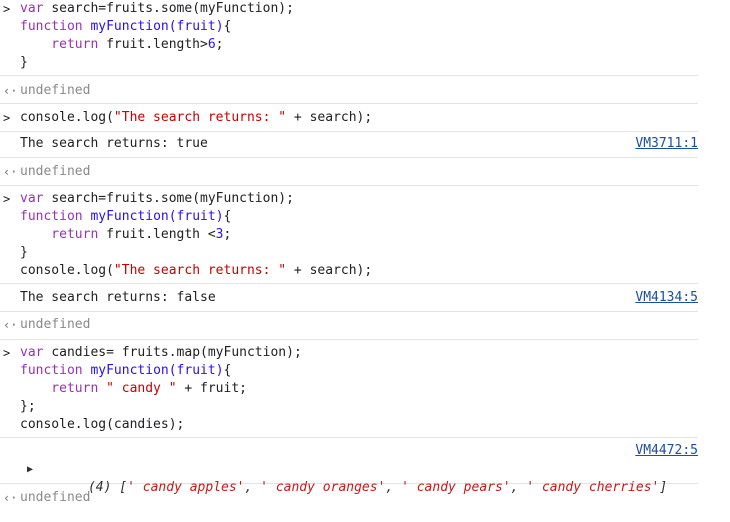 Image resolution: width=730 pixels, height=522 pixels. I want to click on code-line: return fruit.length <3;, so click(125, 235).